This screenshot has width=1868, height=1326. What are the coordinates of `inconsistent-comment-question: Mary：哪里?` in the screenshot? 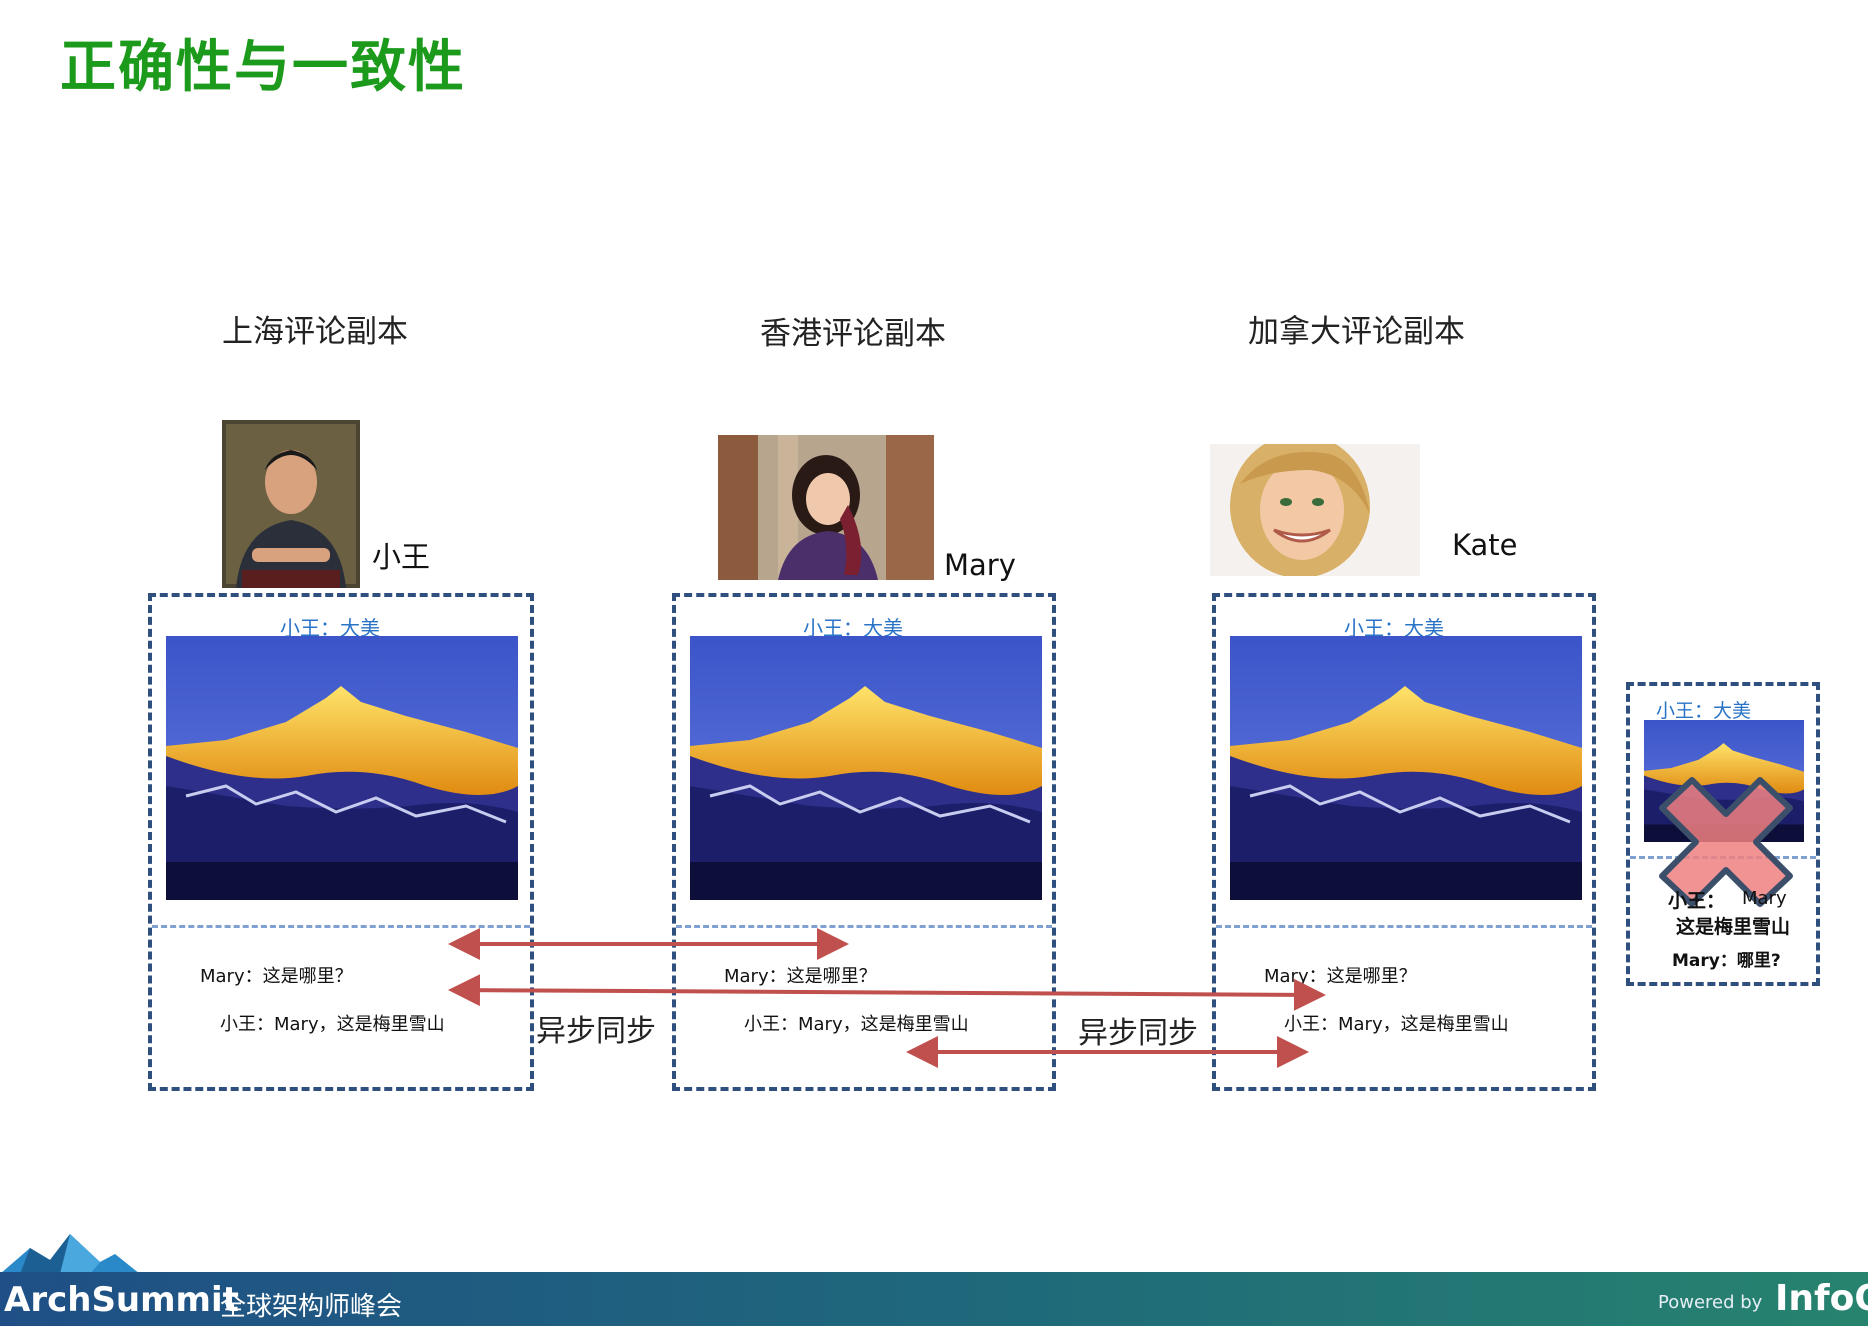 It's located at (1726, 961).